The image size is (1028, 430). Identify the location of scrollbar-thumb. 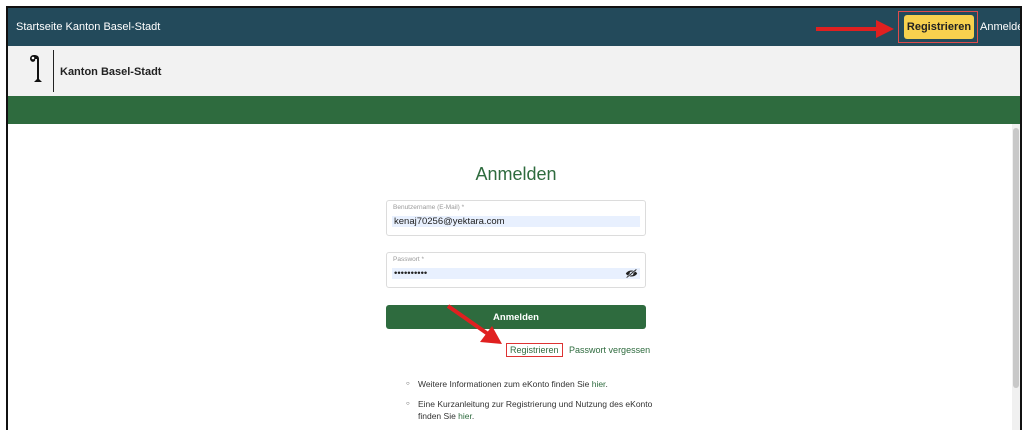
(1016, 258).